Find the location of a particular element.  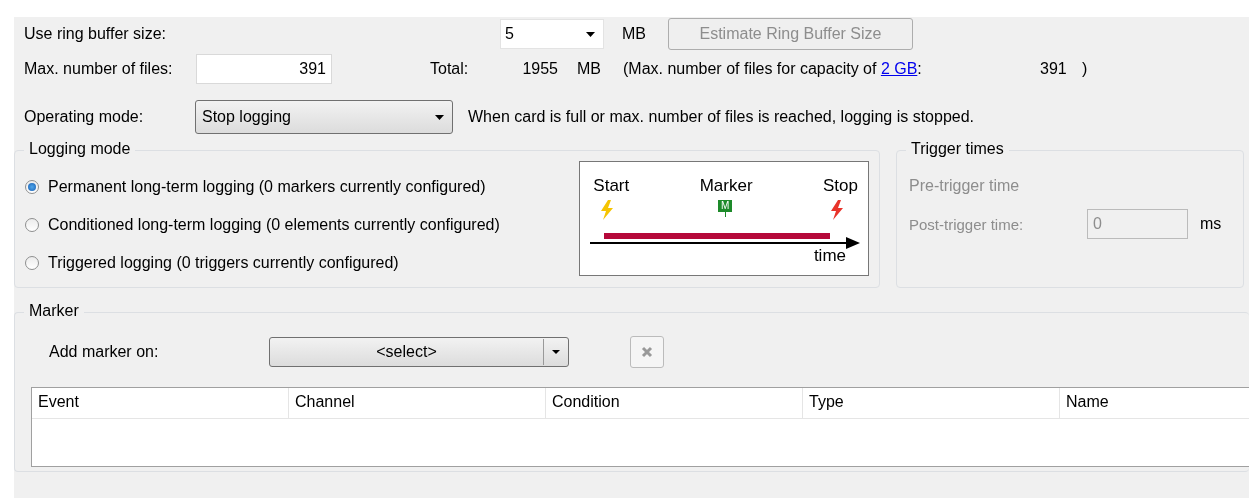

column-header: Event is located at coordinates (160, 403).